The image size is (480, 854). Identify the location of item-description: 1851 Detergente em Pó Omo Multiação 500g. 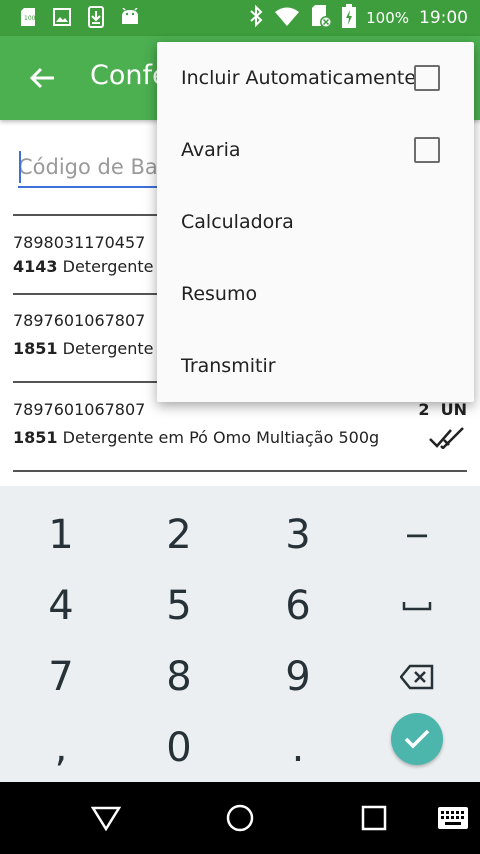
(196, 437).